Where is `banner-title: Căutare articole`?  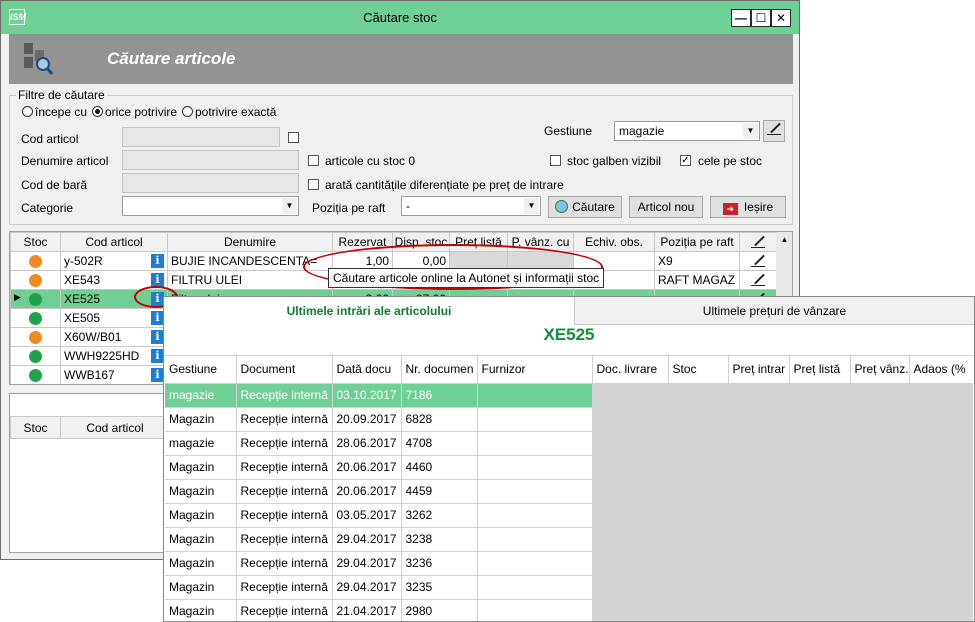
banner-title: Căutare articole is located at coordinates (171, 58).